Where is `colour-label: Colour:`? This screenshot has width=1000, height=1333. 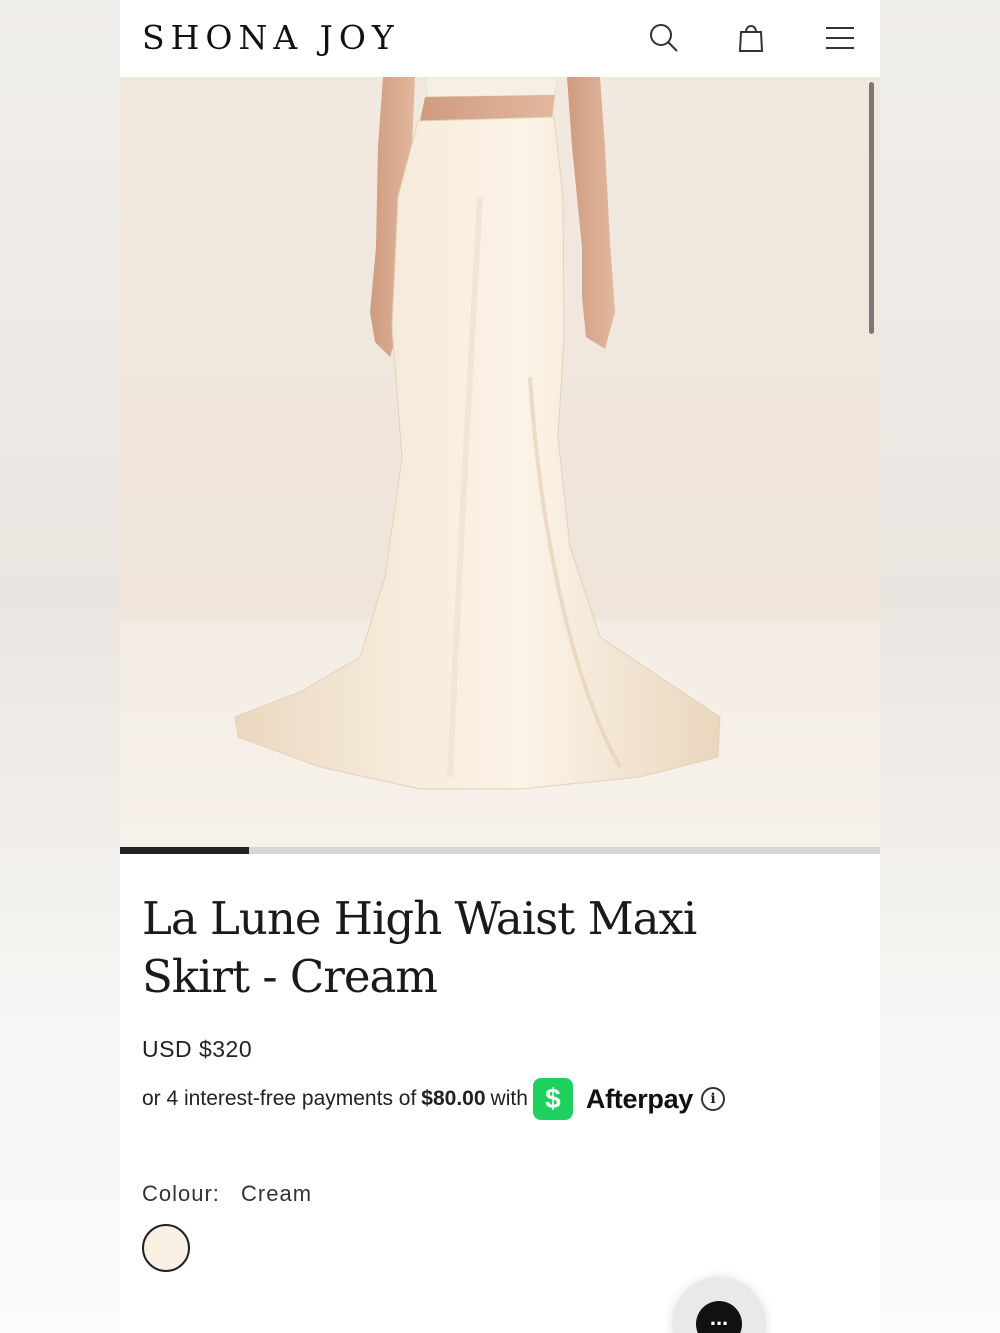 colour-label: Colour: is located at coordinates (181, 1193).